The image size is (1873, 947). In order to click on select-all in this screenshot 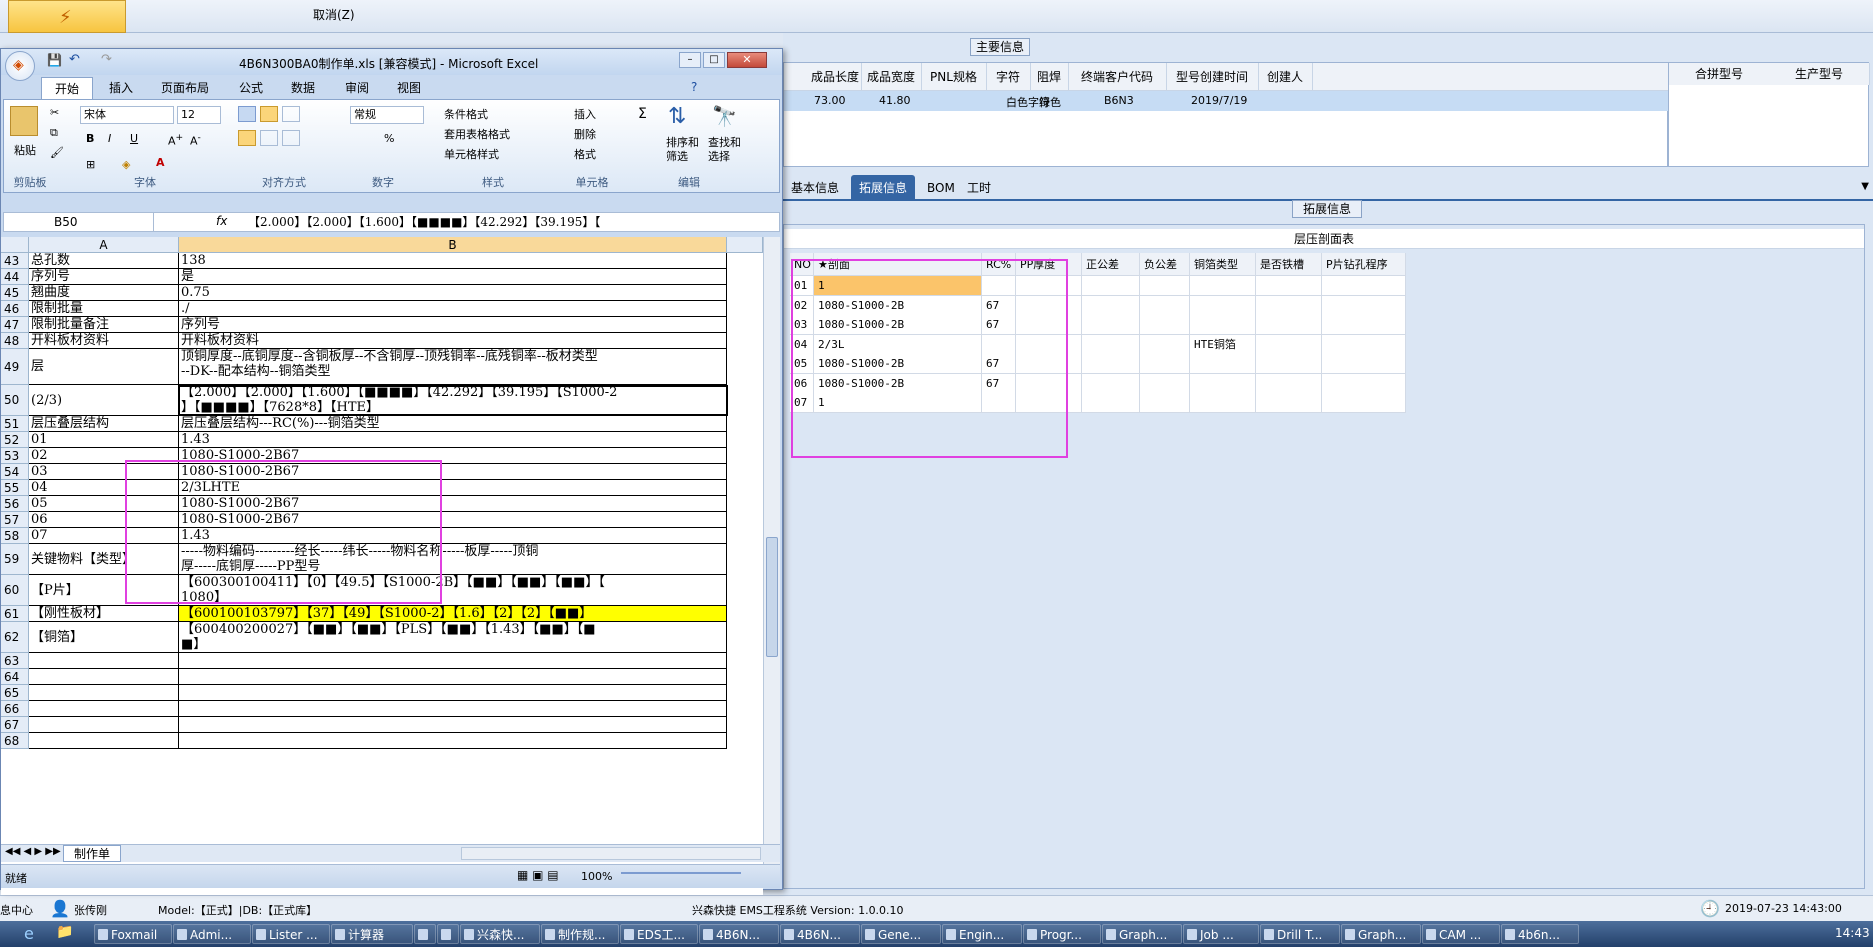, I will do `click(15, 245)`.